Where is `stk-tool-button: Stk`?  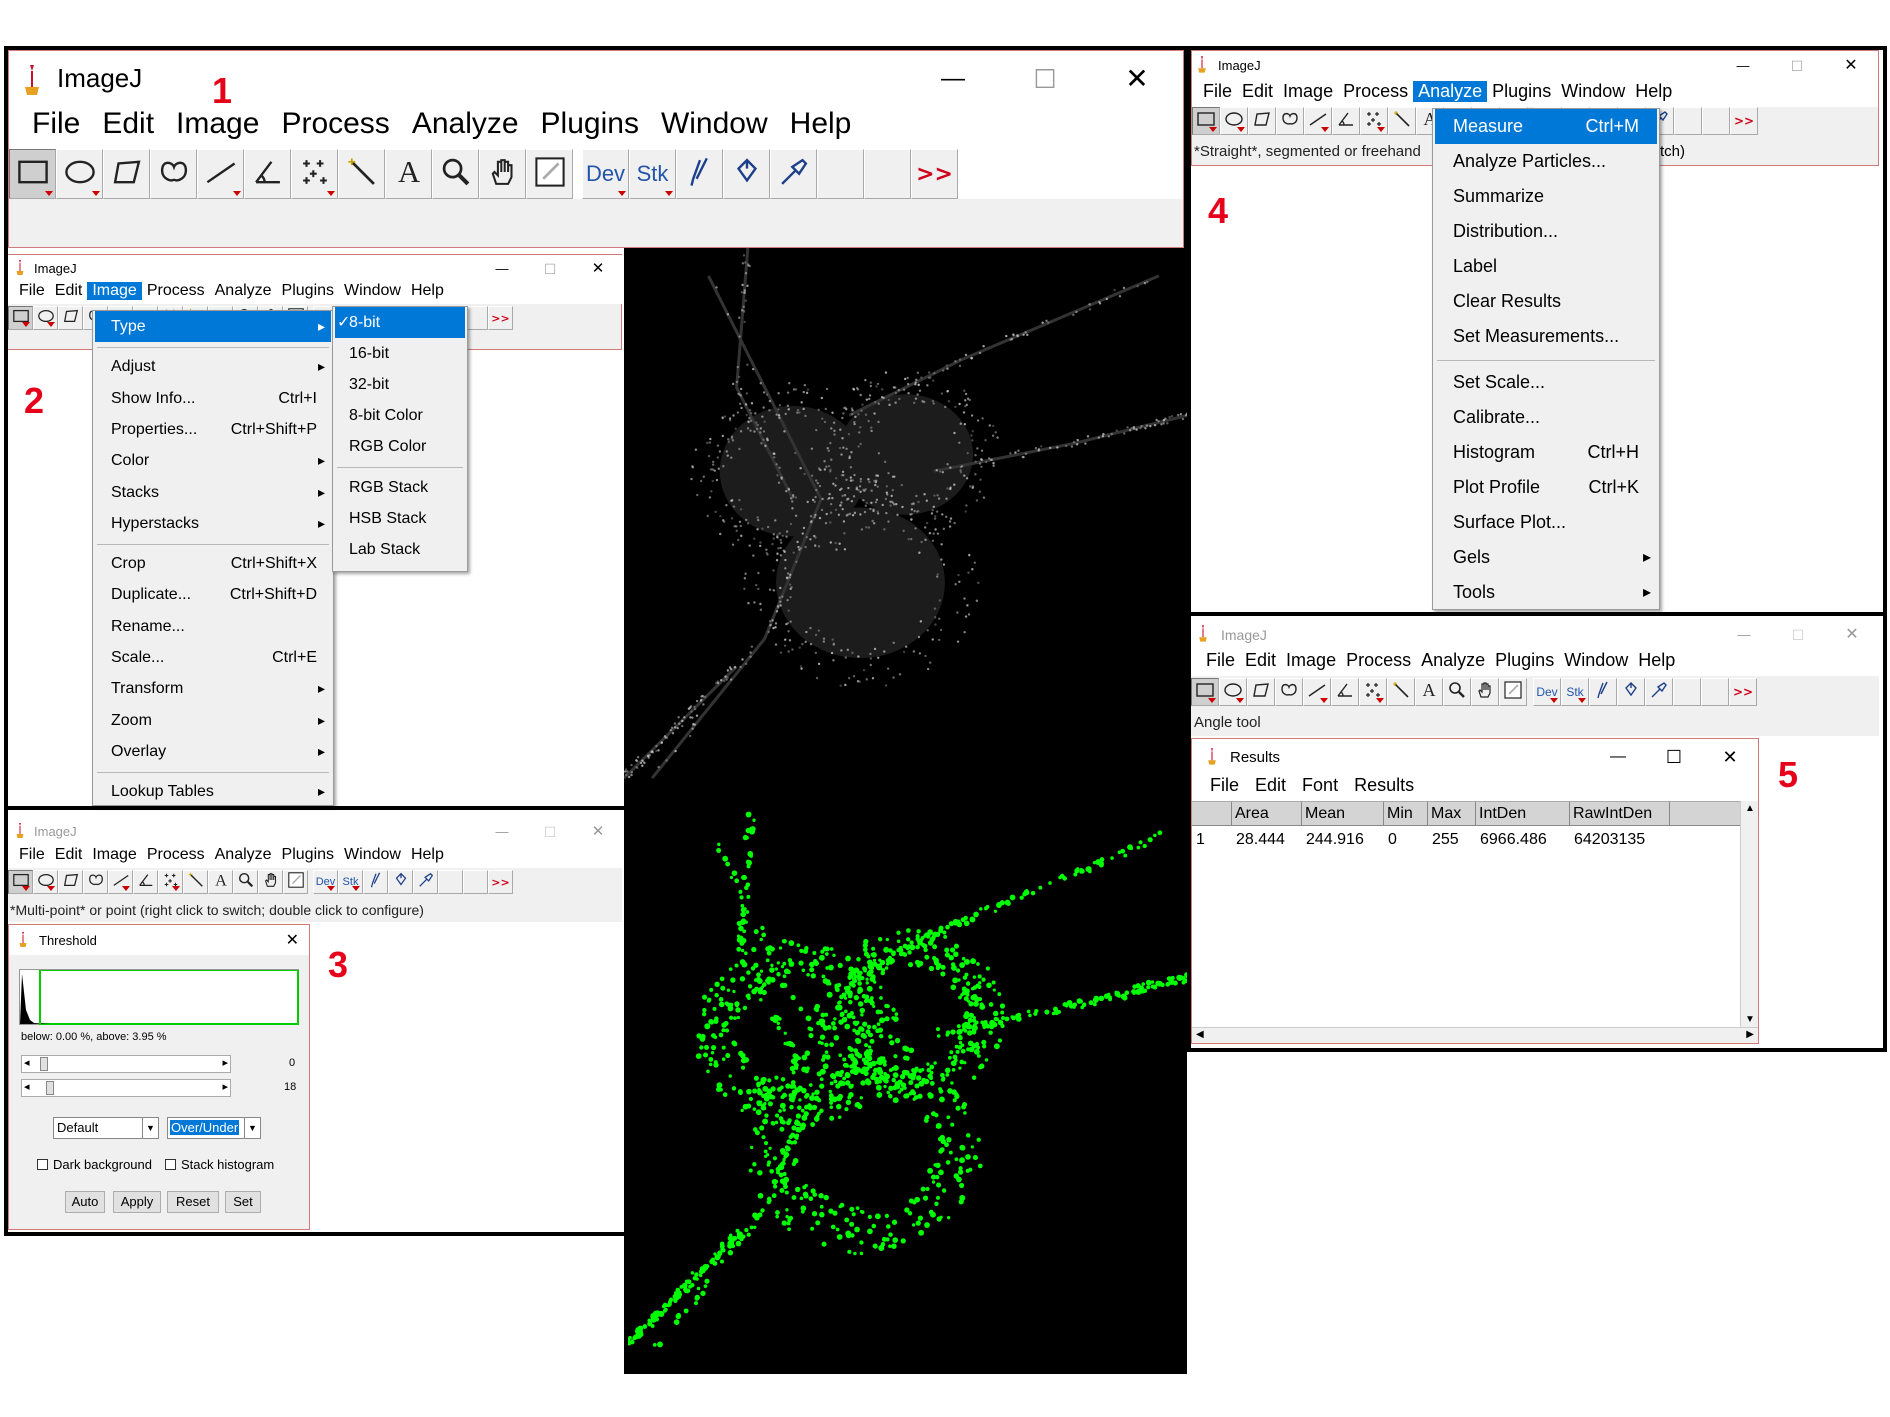 stk-tool-button: Stk is located at coordinates (652, 174).